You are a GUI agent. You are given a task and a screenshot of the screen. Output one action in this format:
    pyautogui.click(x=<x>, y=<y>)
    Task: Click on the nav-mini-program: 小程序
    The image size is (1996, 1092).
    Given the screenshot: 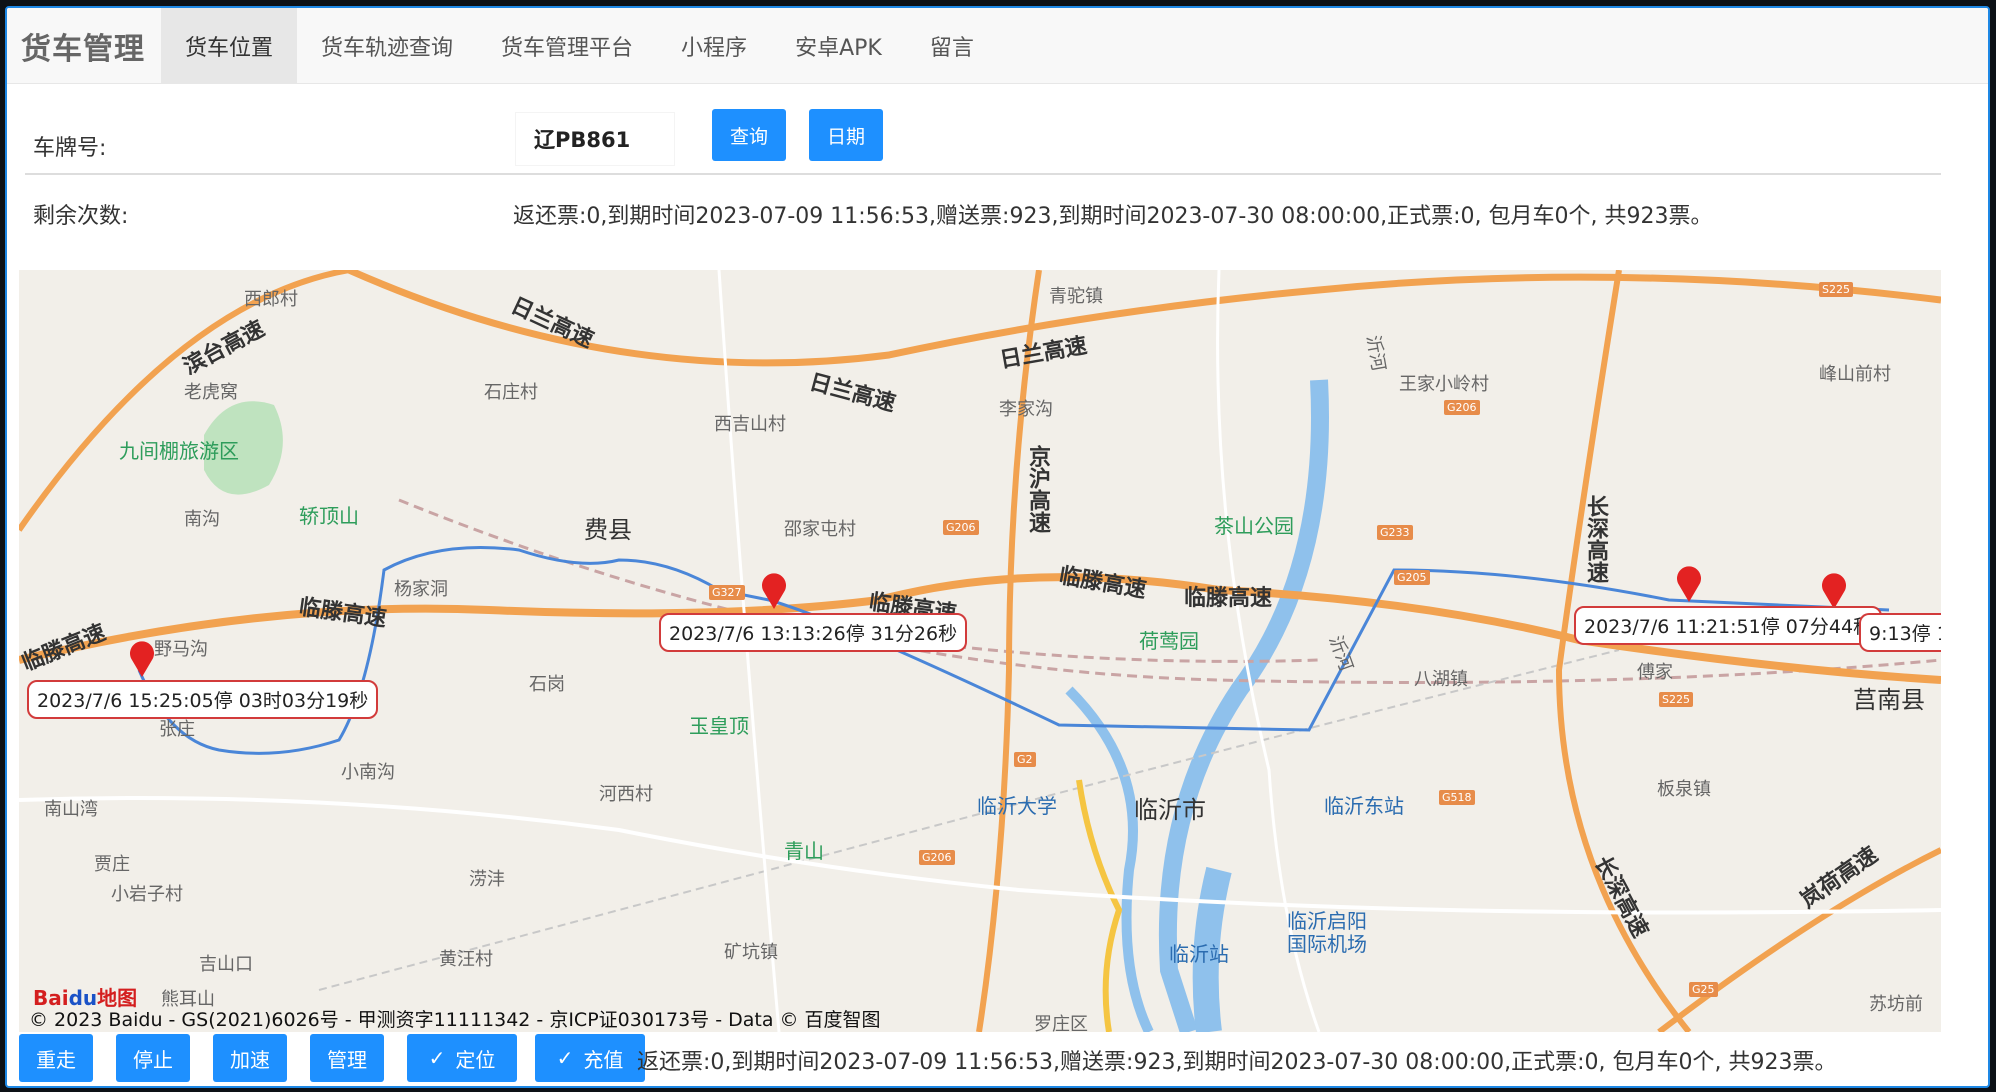 What is the action you would take?
    pyautogui.click(x=714, y=46)
    